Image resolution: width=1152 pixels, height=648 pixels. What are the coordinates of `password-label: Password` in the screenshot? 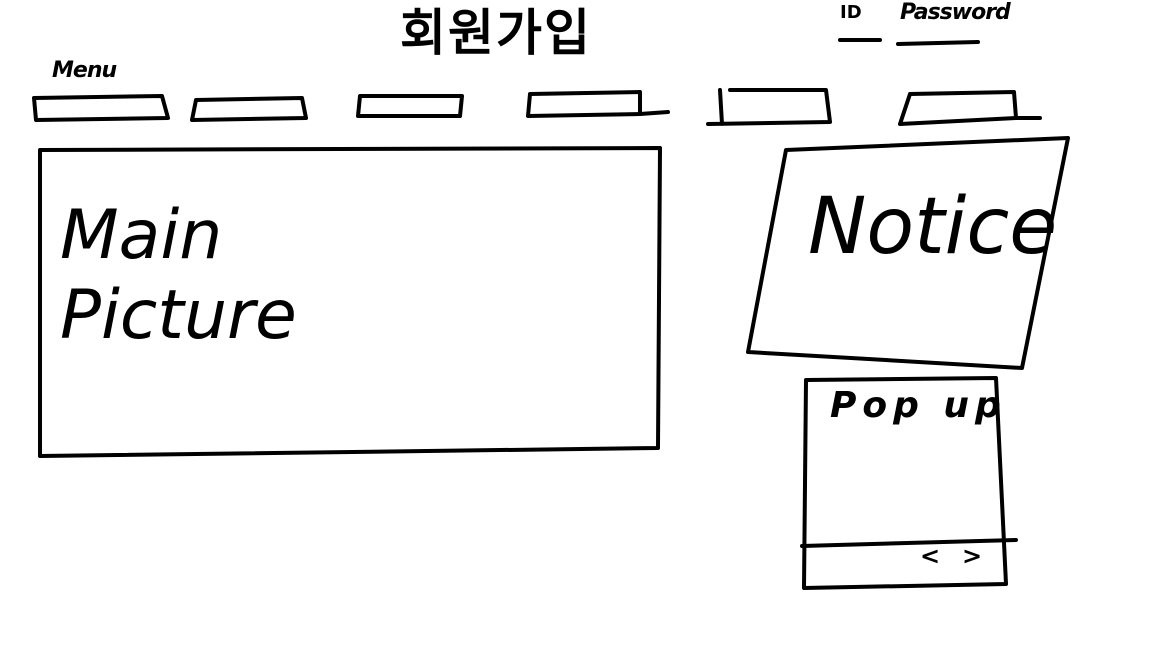 It's located at (955, 13).